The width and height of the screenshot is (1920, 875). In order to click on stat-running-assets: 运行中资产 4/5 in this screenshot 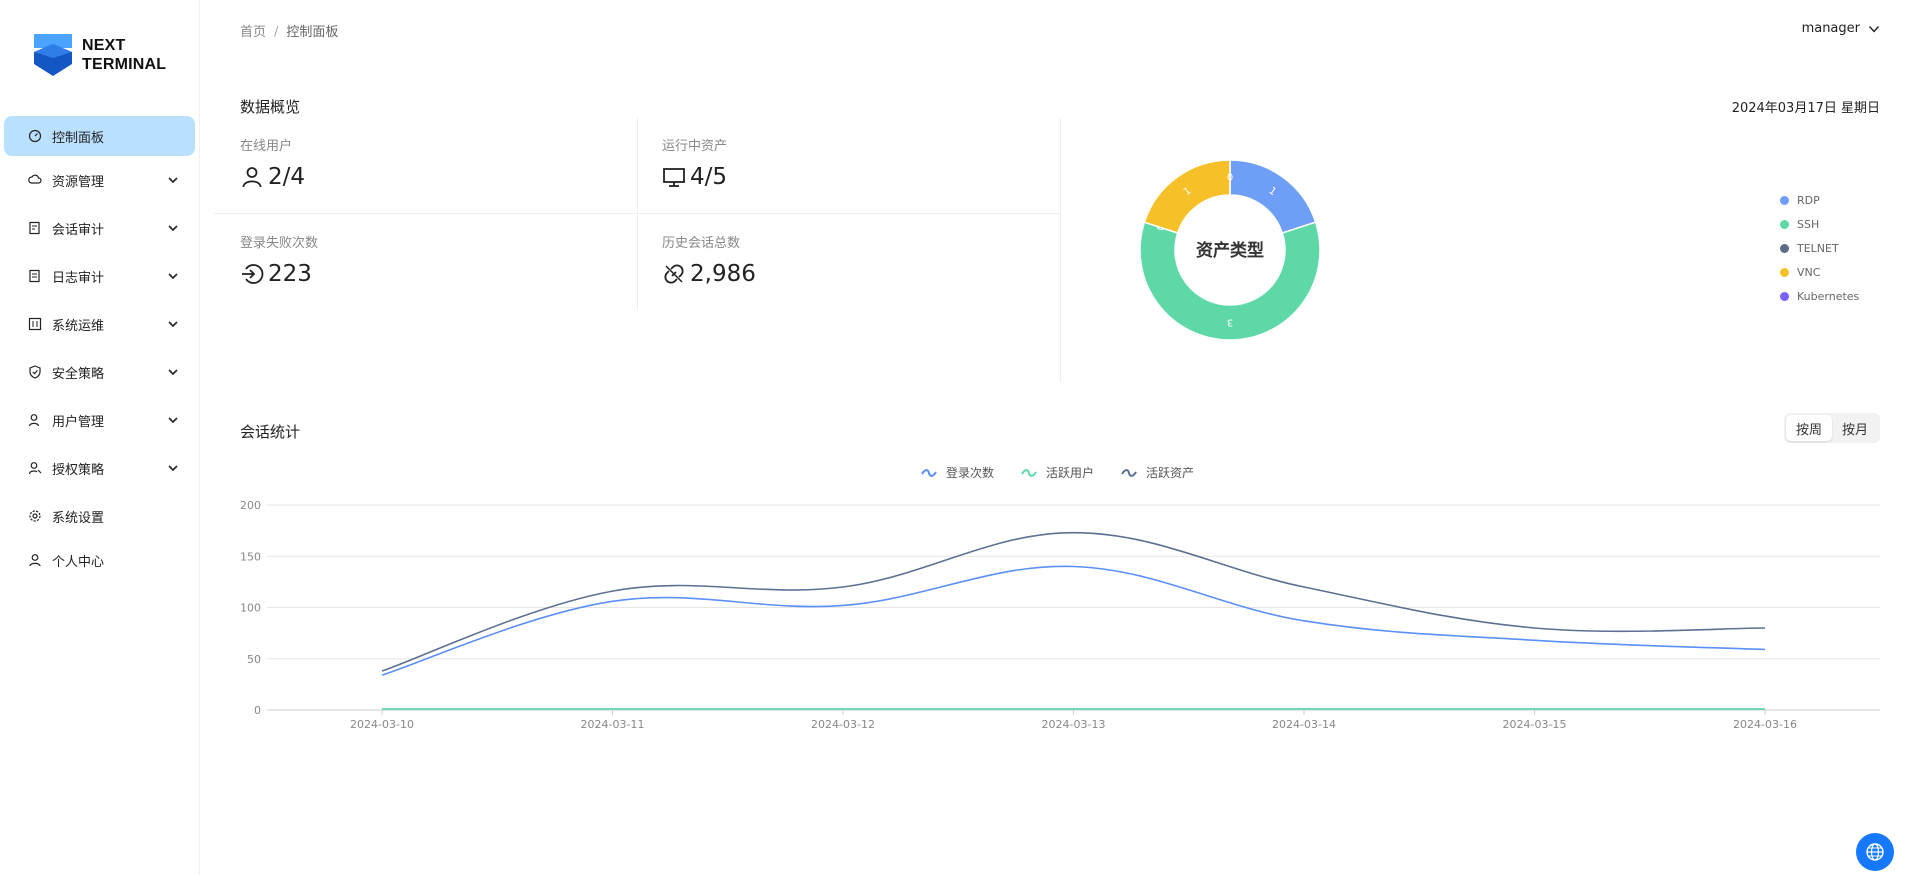, I will do `click(694, 162)`.